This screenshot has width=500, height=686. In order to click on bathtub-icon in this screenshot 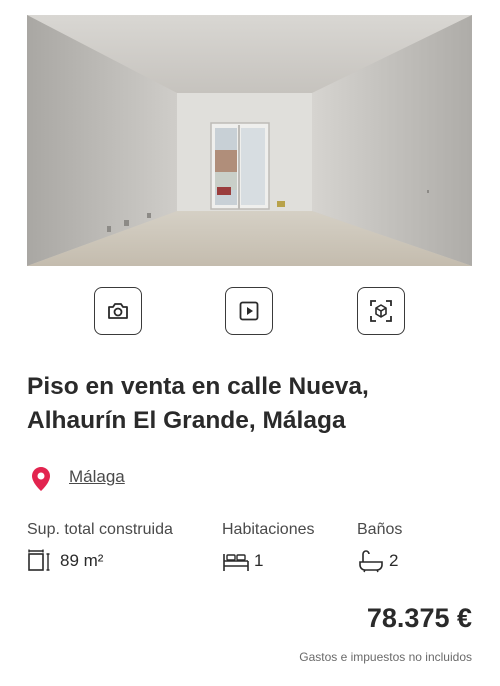, I will do `click(371, 561)`.